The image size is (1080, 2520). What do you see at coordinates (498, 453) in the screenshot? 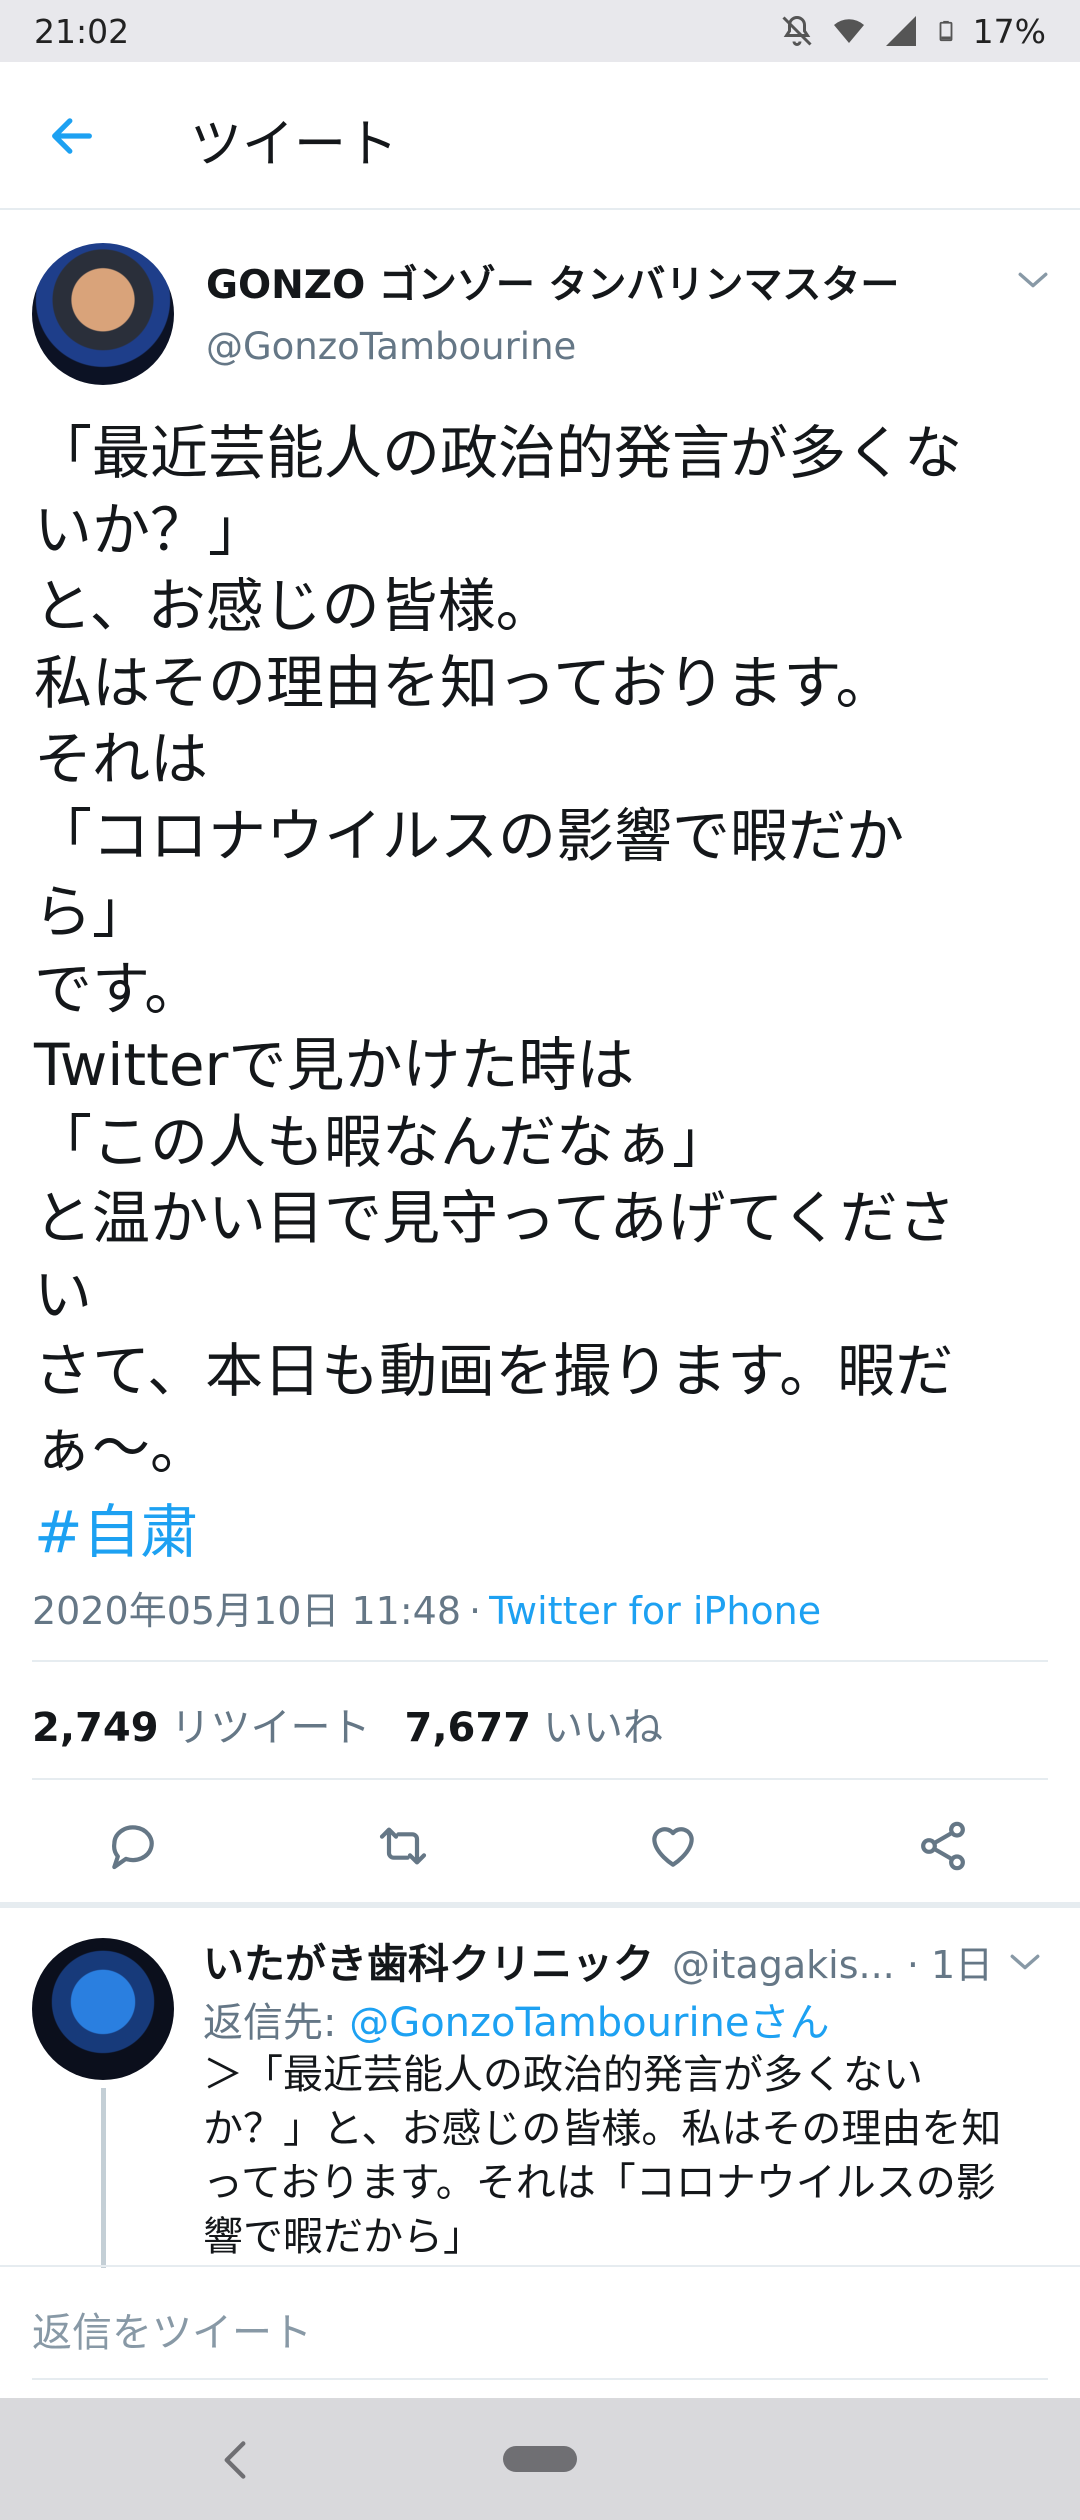
I see `tweet-text-line: 「最近芸能人の政治的発言が多くな` at bounding box center [498, 453].